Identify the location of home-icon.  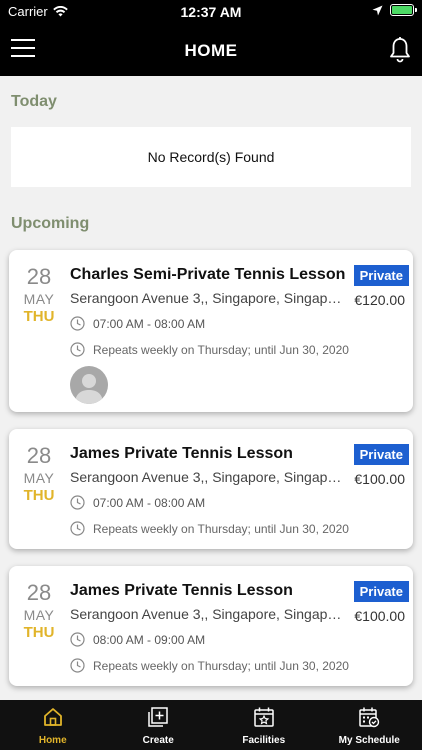
(52, 717).